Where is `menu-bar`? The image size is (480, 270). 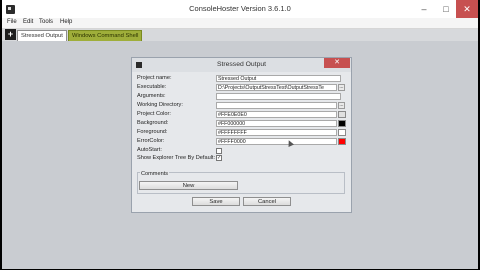 menu-bar is located at coordinates (240, 23).